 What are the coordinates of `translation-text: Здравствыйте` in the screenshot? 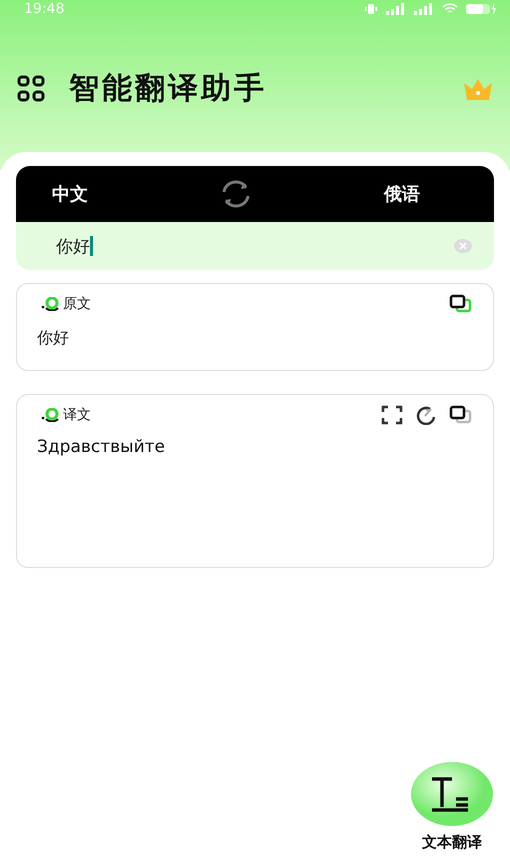 It's located at (101, 447).